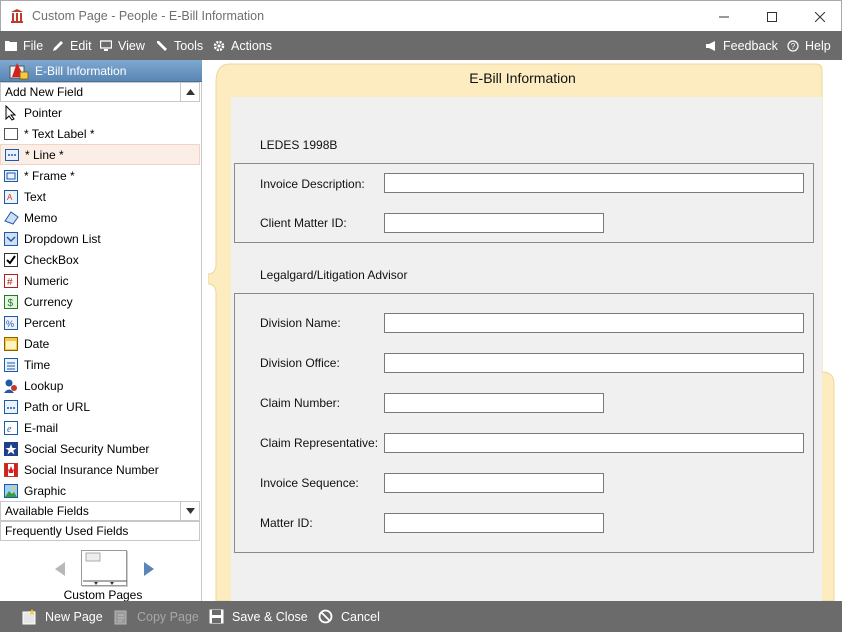 The width and height of the screenshot is (842, 632). I want to click on field-item-checkbox: CheckBox, so click(100, 259).